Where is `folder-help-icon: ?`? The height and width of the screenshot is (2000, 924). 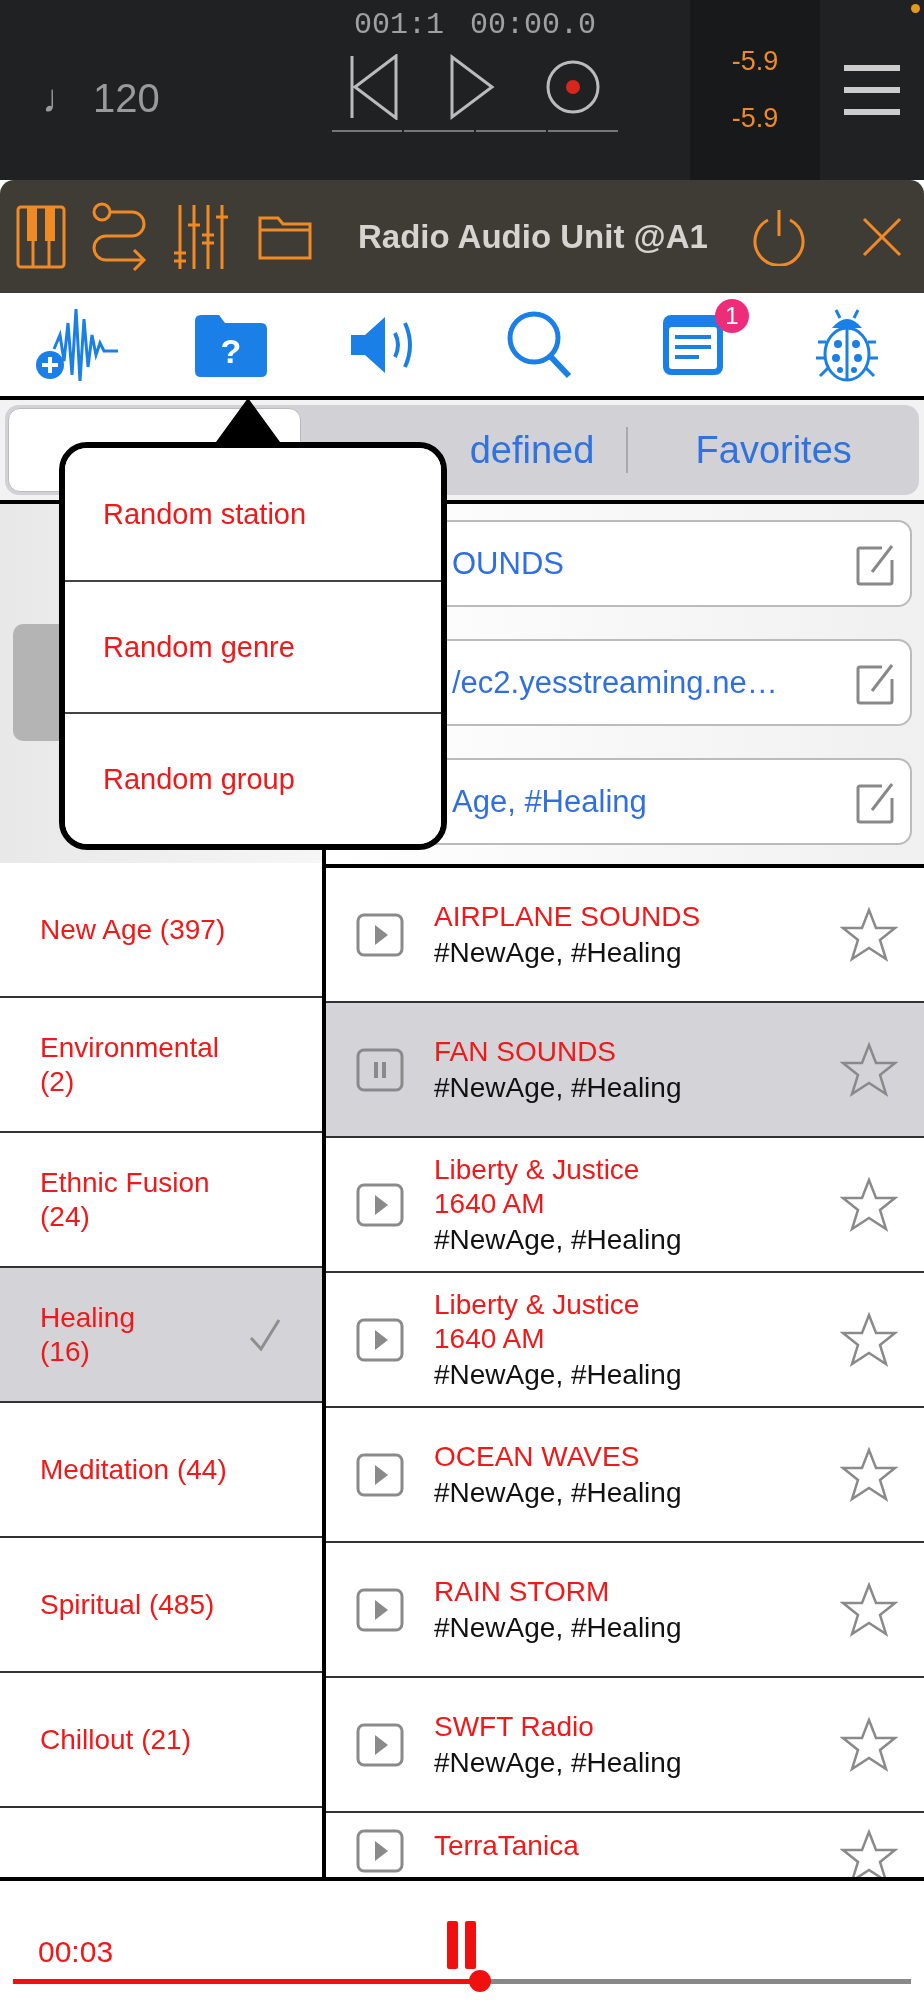
folder-help-icon: ? is located at coordinates (231, 344).